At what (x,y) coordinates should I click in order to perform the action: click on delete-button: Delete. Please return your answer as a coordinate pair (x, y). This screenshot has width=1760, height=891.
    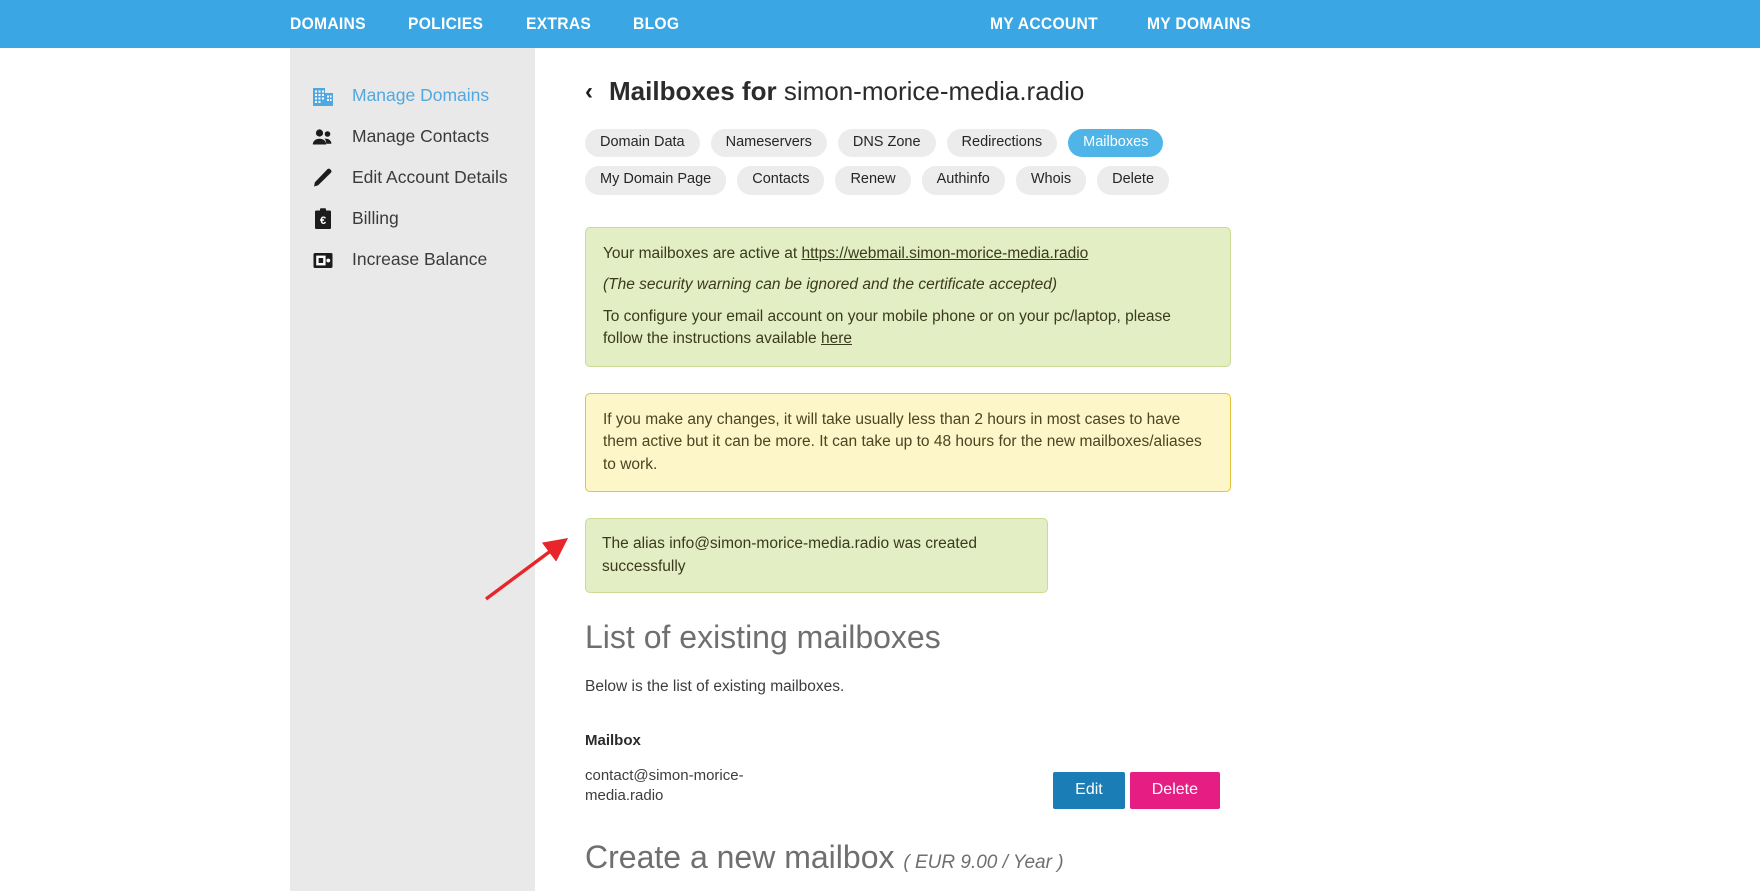
    Looking at the image, I should click on (1174, 790).